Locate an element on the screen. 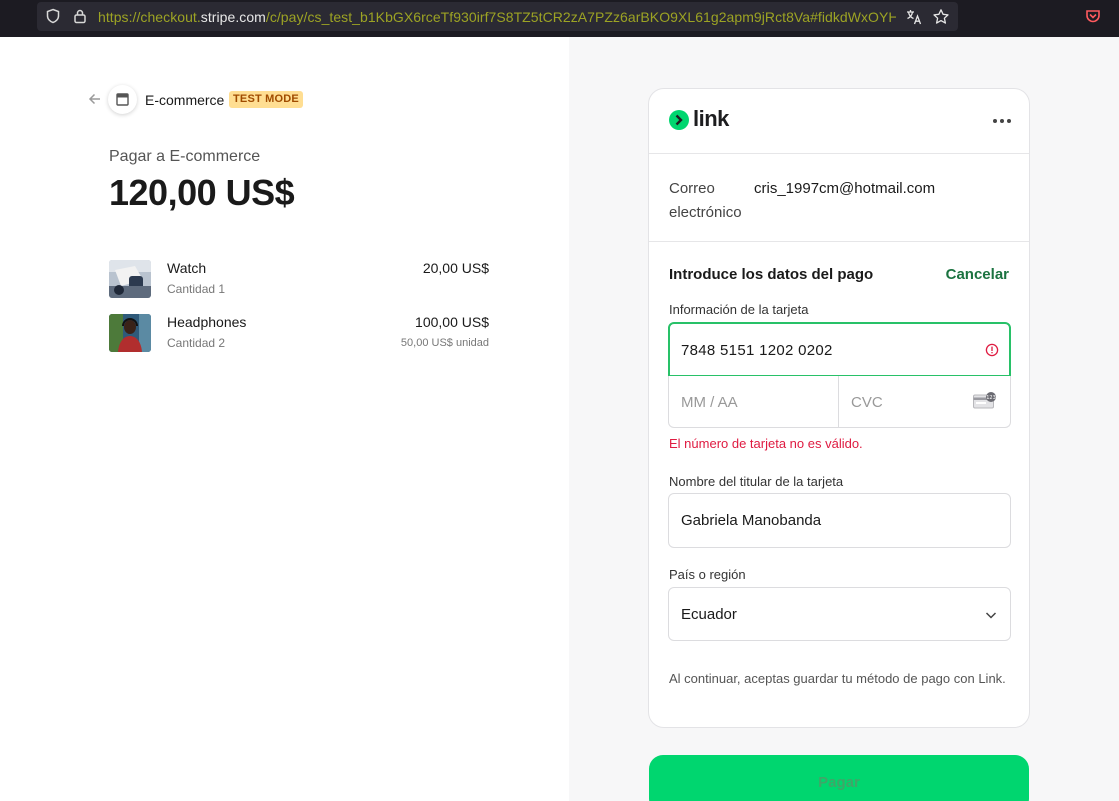 Image resolution: width=1119 pixels, height=801 pixels. url-host: stripe.com is located at coordinates (233, 17).